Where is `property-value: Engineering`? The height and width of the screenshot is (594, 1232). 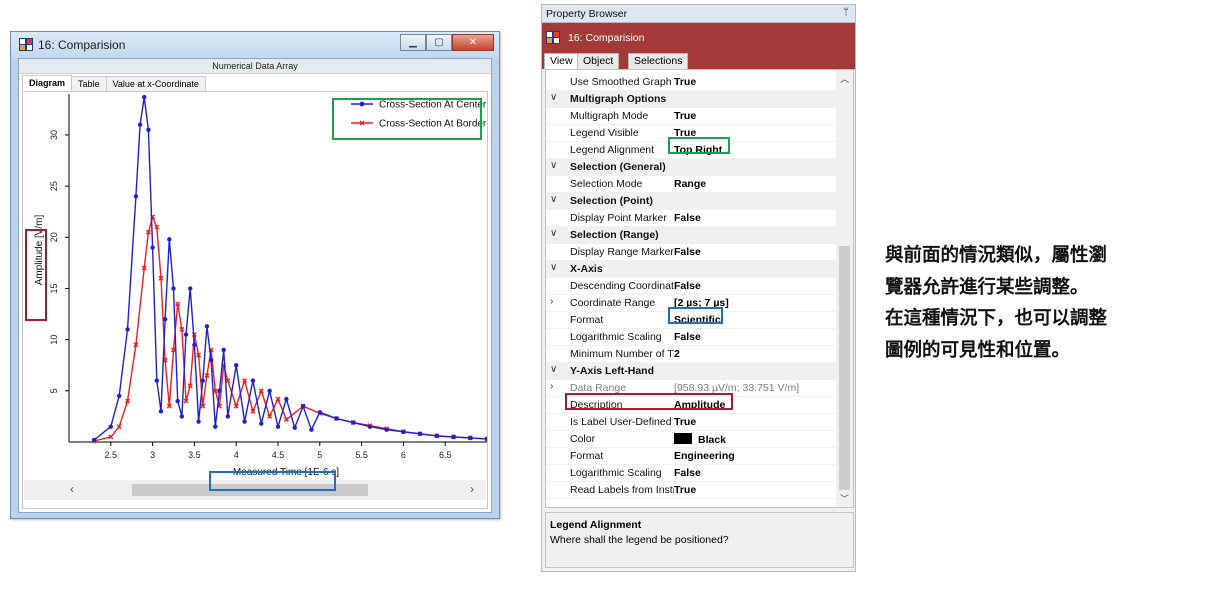
property-value: Engineering is located at coordinates (754, 456).